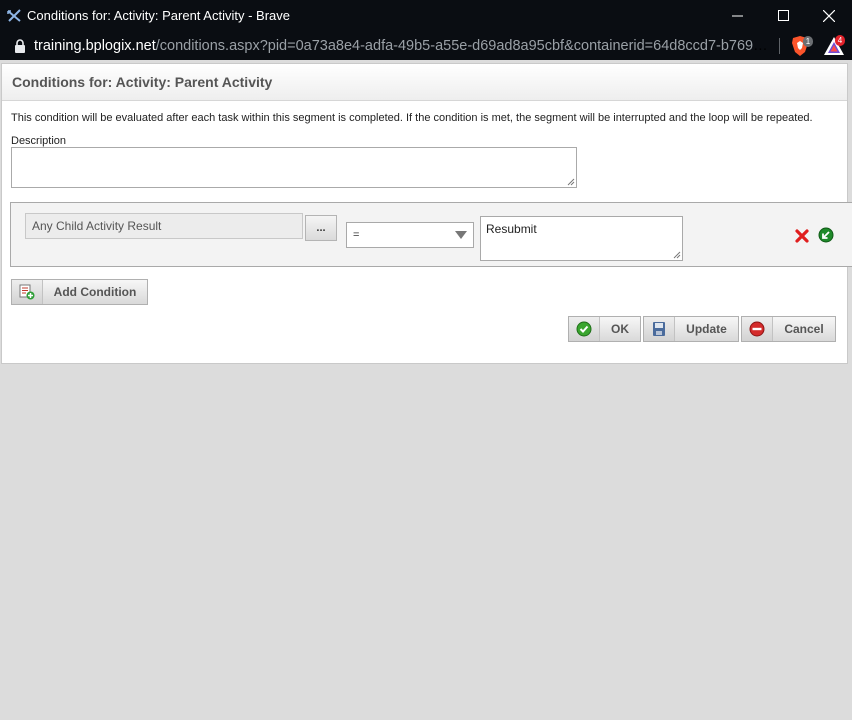 This screenshot has width=852, height=720. Describe the element at coordinates (39, 141) in the screenshot. I see `description-label: Description` at that location.